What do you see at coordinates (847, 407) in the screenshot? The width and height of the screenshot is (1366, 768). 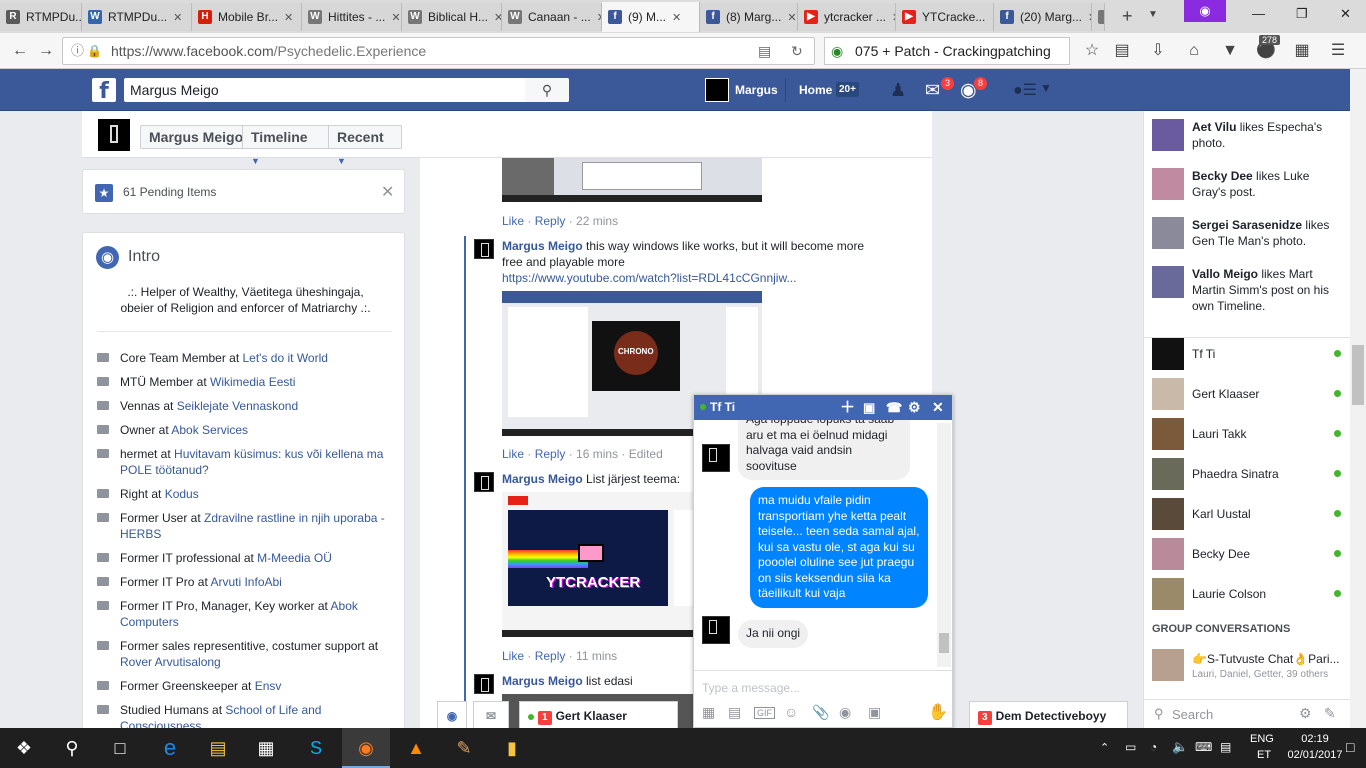 I see `add-person-icon: ＋` at bounding box center [847, 407].